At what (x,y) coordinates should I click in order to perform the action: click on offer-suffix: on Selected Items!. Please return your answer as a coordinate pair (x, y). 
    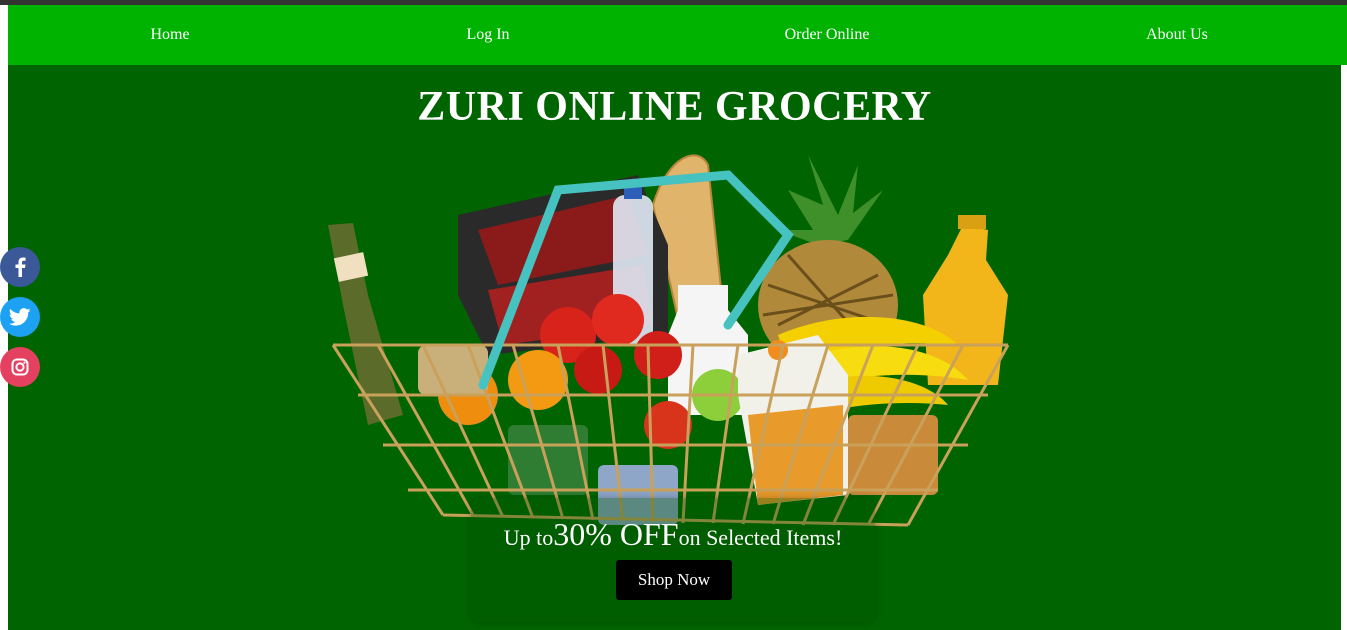
    Looking at the image, I should click on (760, 537).